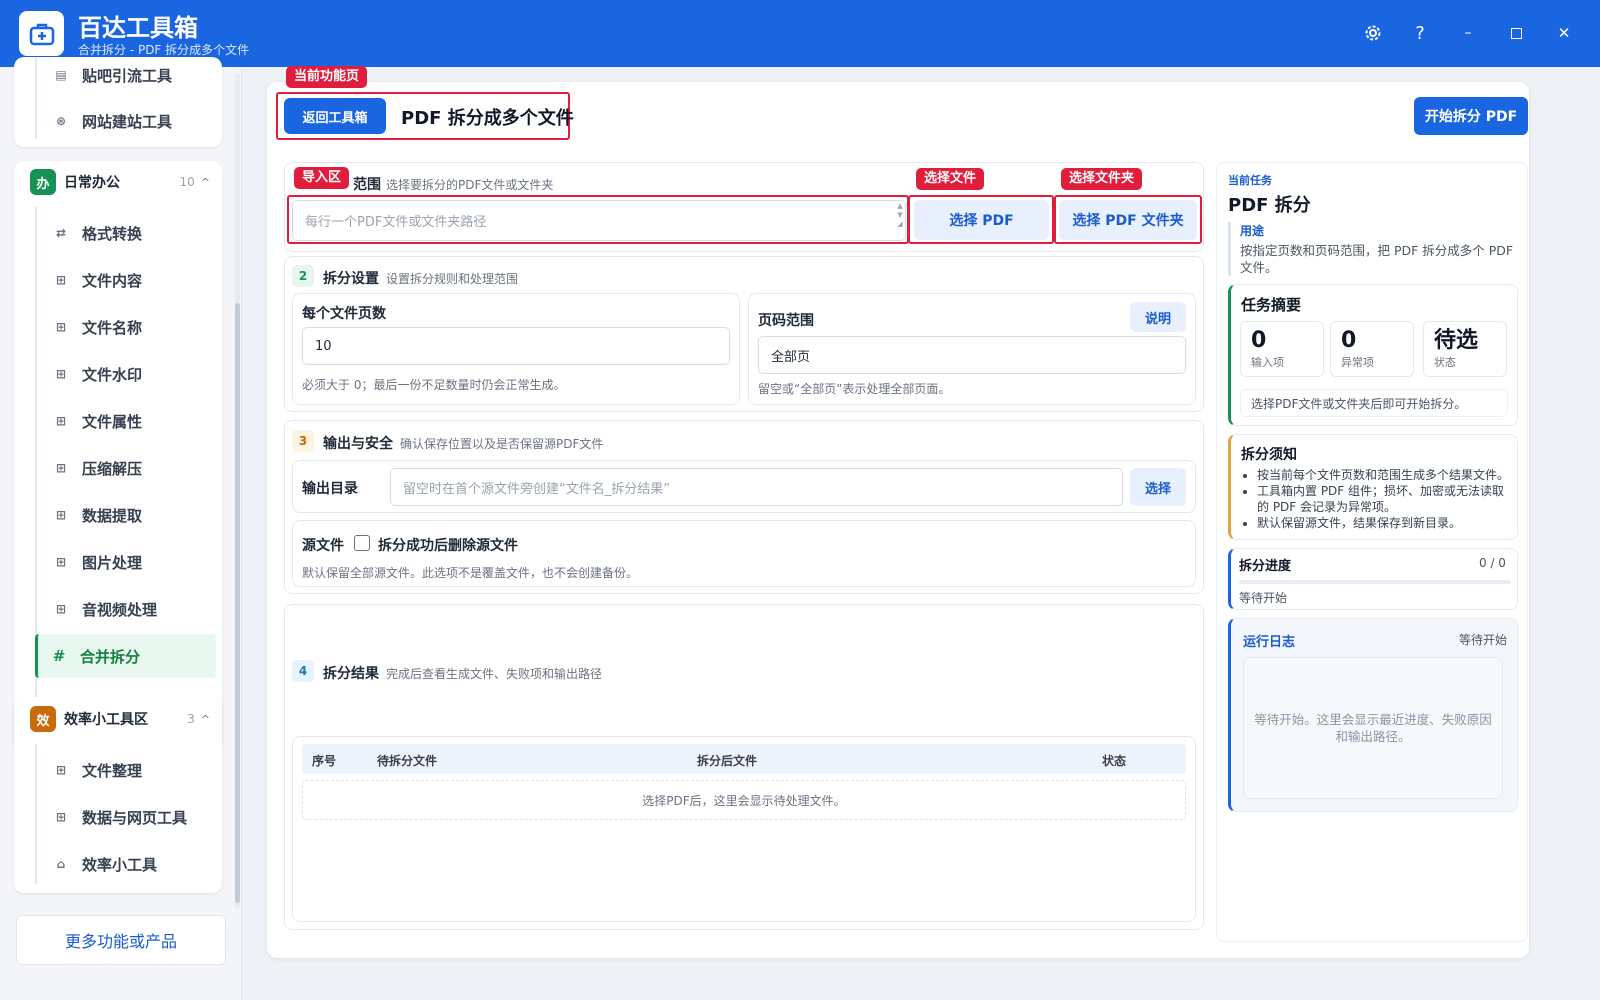 This screenshot has height=1000, width=1600. I want to click on progress-title: 拆分进度, so click(1265, 566).